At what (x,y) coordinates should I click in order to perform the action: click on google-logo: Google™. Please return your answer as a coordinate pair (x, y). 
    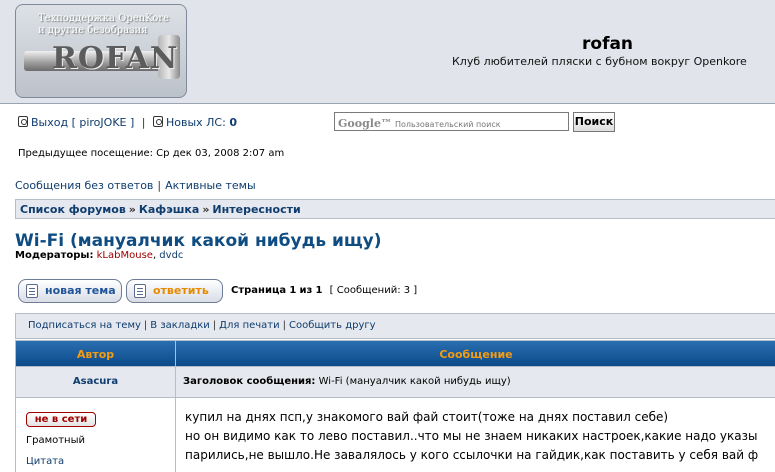
    Looking at the image, I should click on (365, 123).